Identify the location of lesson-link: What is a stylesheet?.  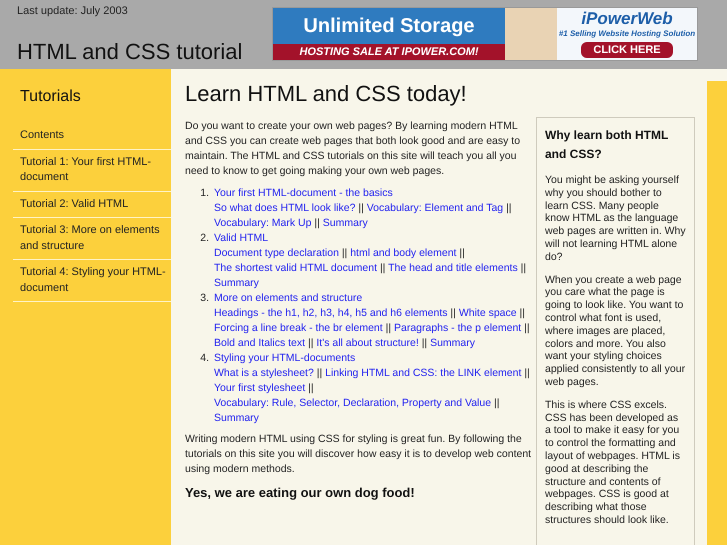
(264, 373).